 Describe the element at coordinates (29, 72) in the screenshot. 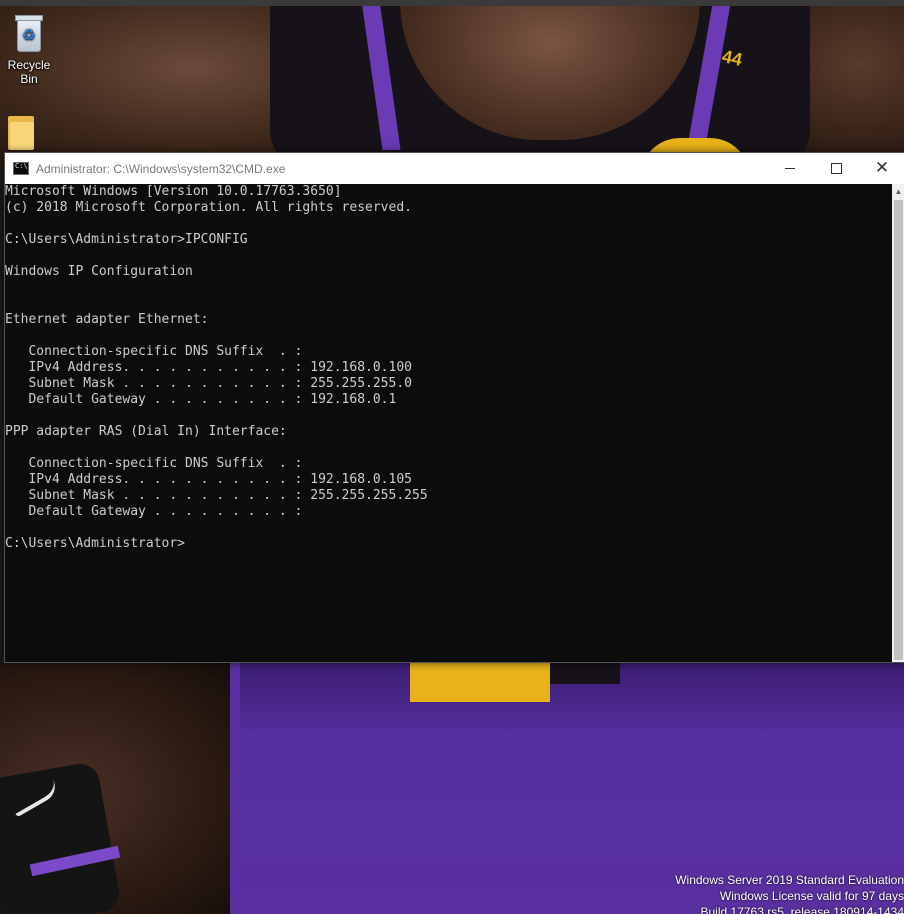

I see `desktop-icon-label: Recycle Bin` at that location.